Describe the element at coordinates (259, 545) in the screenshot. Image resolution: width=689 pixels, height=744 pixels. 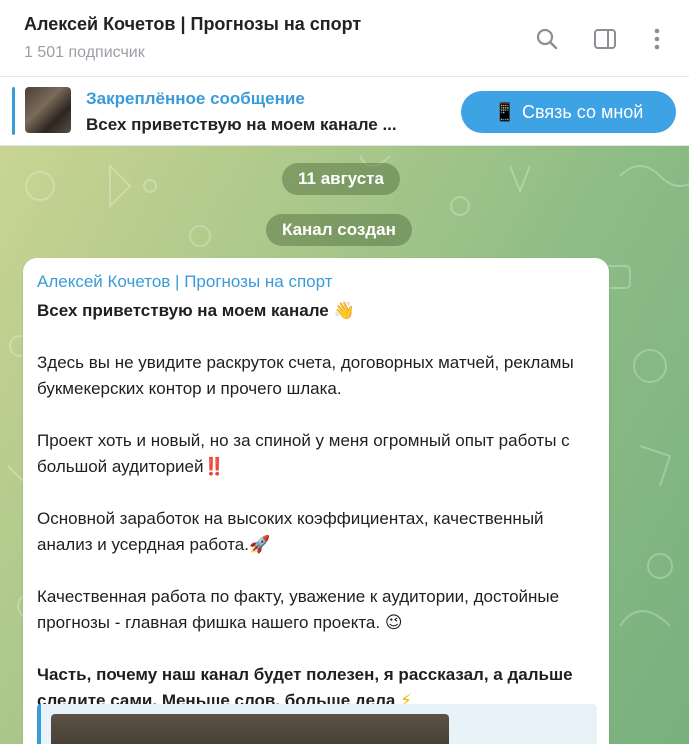
I see `rocket-emoji: 🚀` at that location.